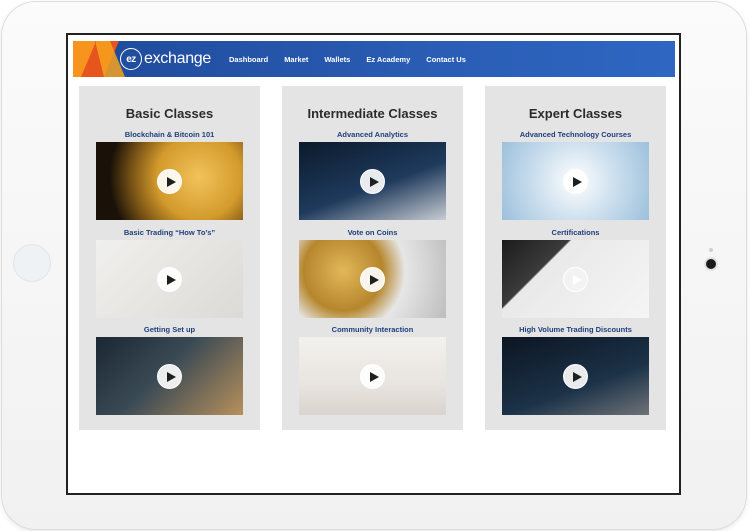 The width and height of the screenshot is (750, 531). What do you see at coordinates (337, 59) in the screenshot?
I see `nav-link-wallets: Wallets` at bounding box center [337, 59].